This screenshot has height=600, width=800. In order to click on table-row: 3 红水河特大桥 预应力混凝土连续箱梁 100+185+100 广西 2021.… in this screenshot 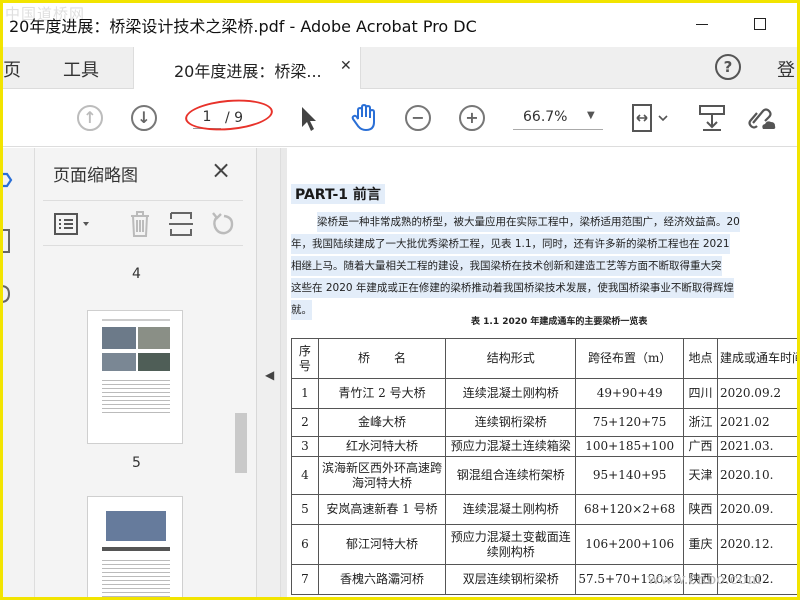, I will do `click(544, 446)`.